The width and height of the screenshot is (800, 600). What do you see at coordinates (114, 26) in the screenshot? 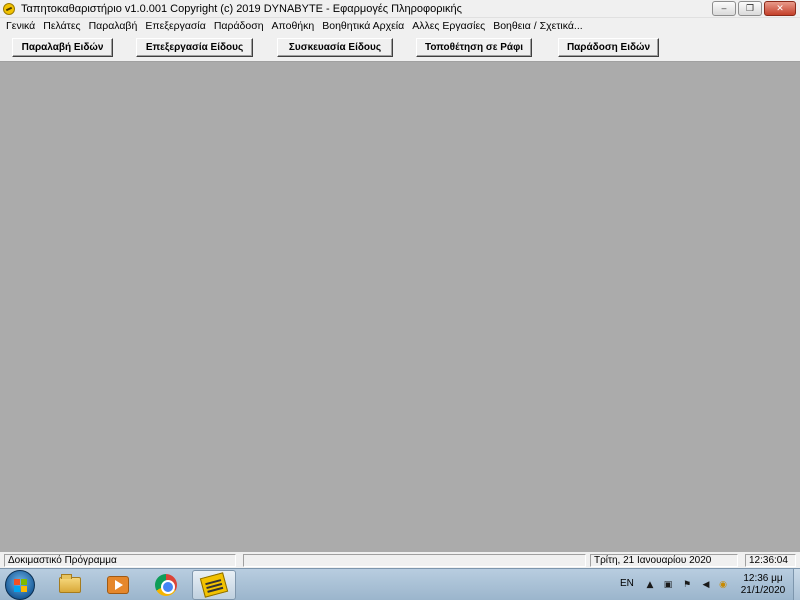
I see `menu-receipt: Παραλαβή` at bounding box center [114, 26].